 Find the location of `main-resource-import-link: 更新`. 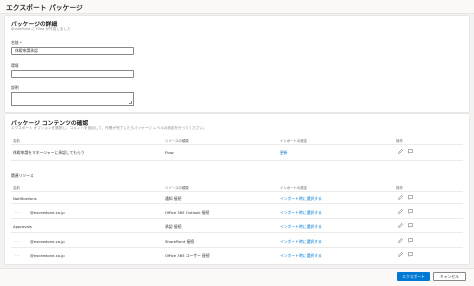

main-resource-import-link: 更新 is located at coordinates (284, 153).